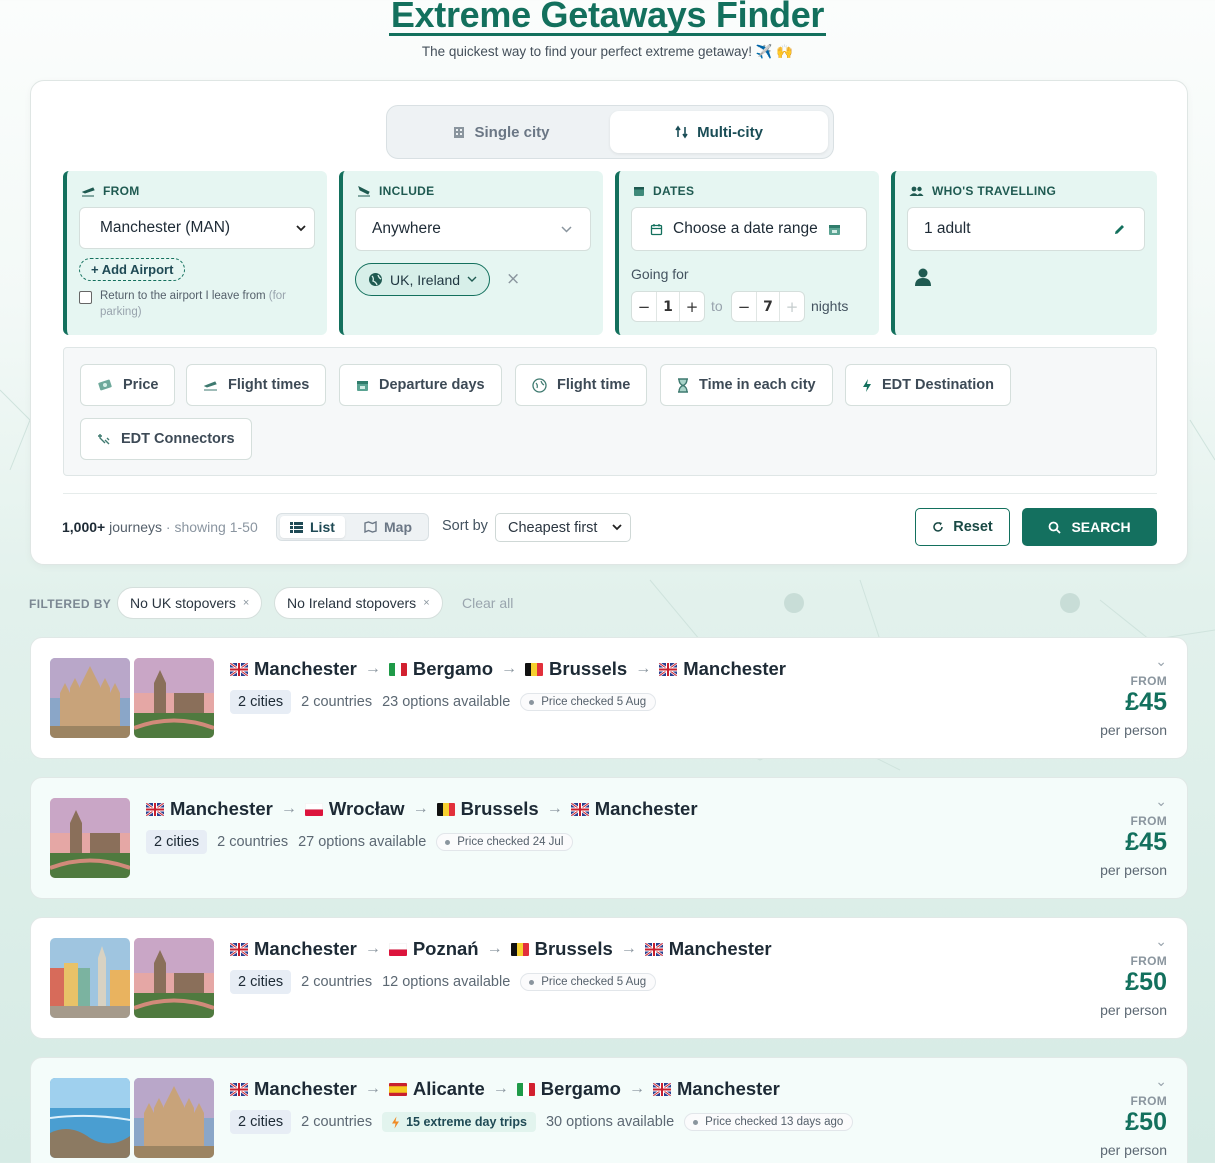 Image resolution: width=1215 pixels, height=1163 pixels. What do you see at coordinates (256, 385) in the screenshot?
I see `flight-times-filter-button: Flight times` at bounding box center [256, 385].